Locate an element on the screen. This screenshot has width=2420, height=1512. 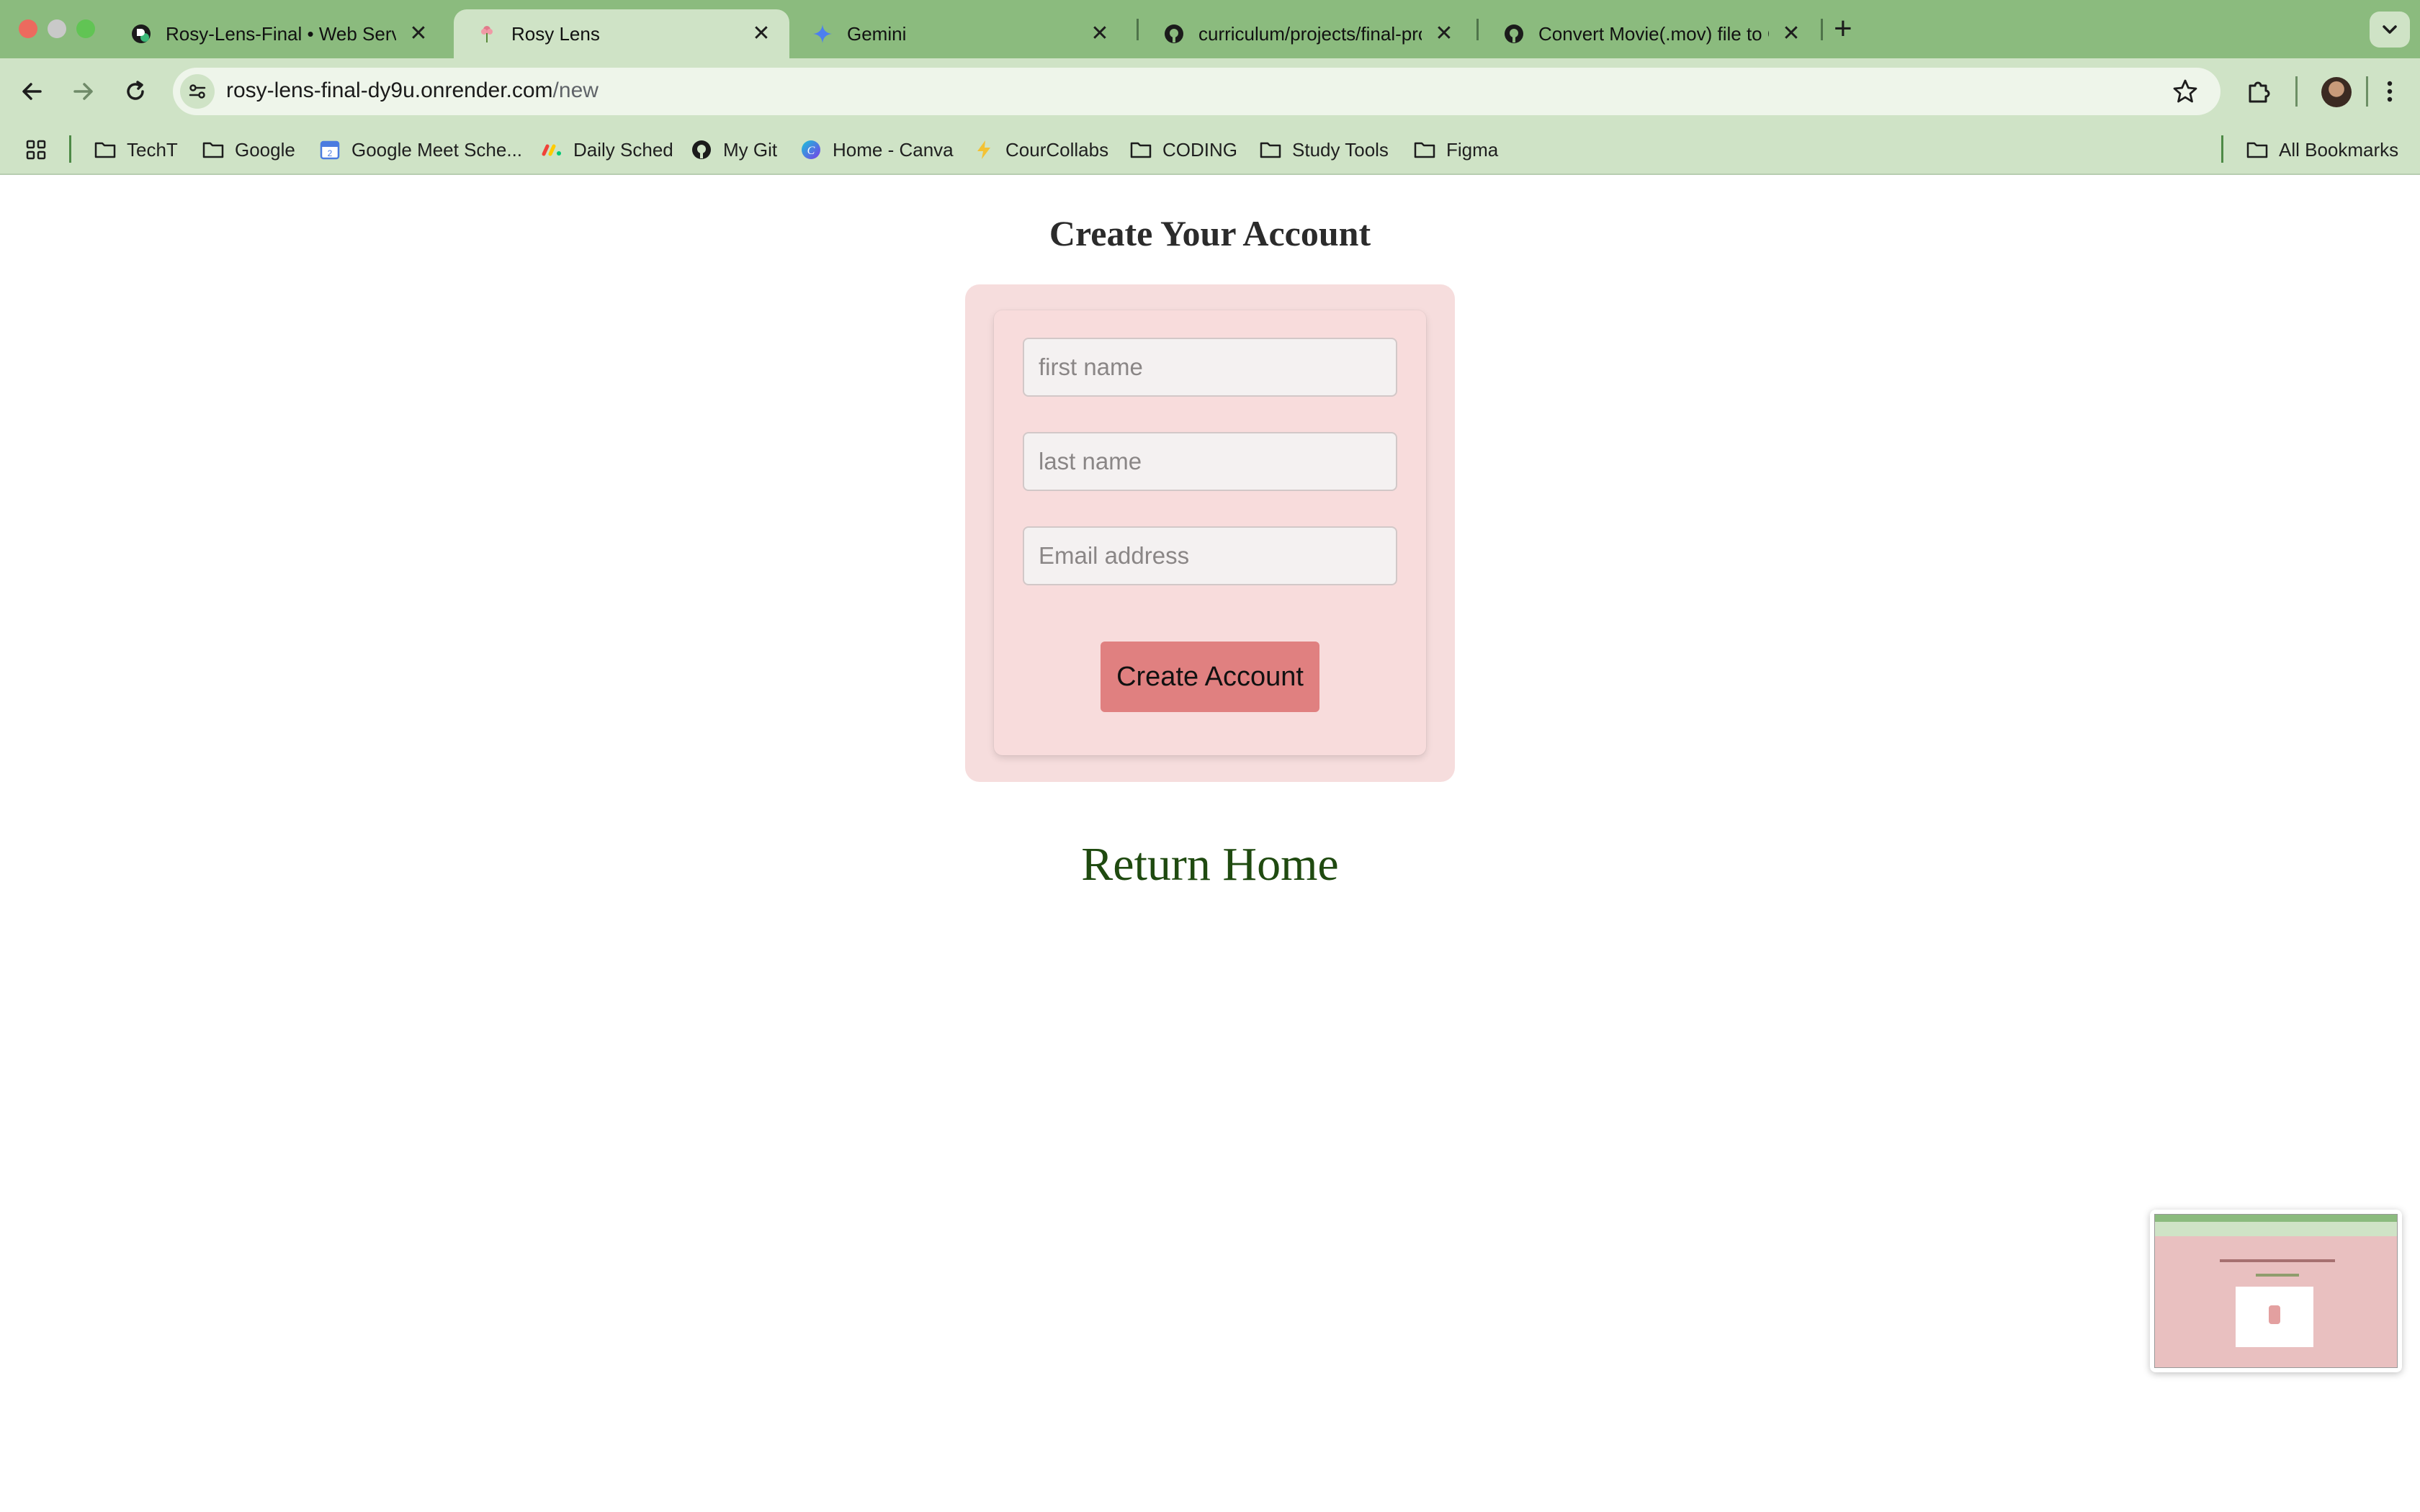
minimize-window-button is located at coordinates (57, 28).